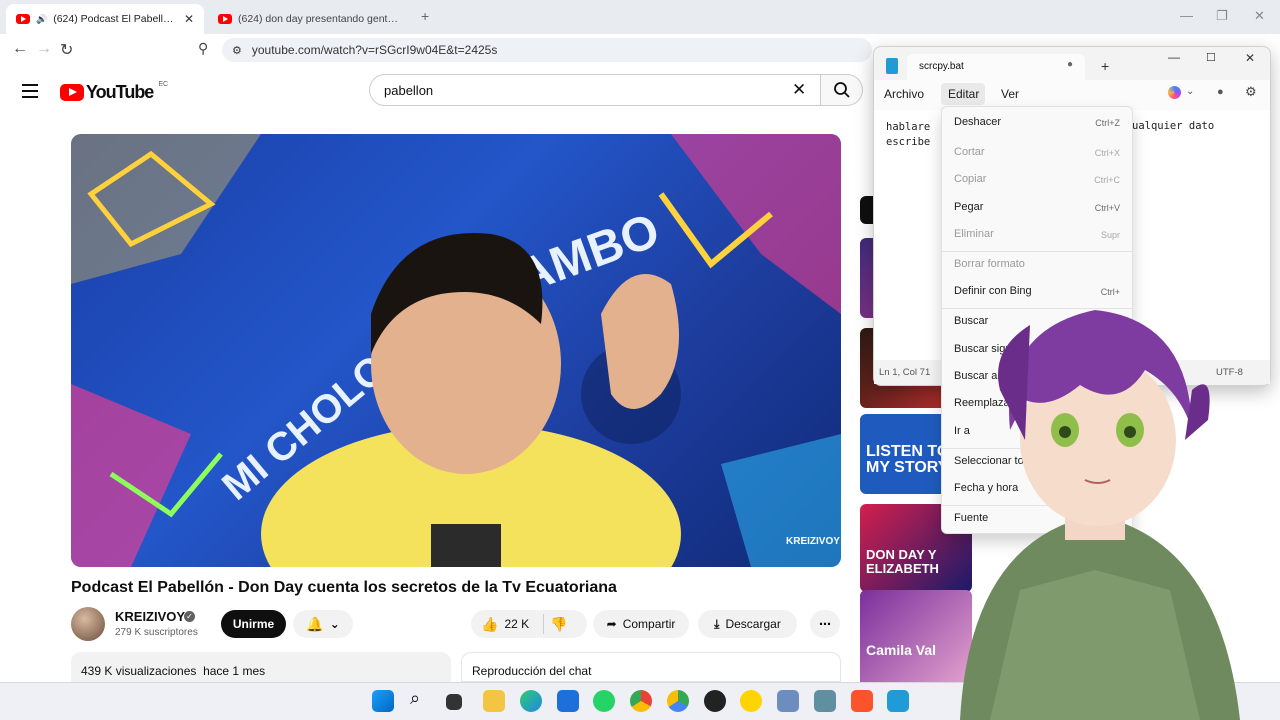 This screenshot has height=720, width=1280. Describe the element at coordinates (1037, 210) in the screenshot. I see `menu-item-pegar: Pegar Ctrl+V` at that location.